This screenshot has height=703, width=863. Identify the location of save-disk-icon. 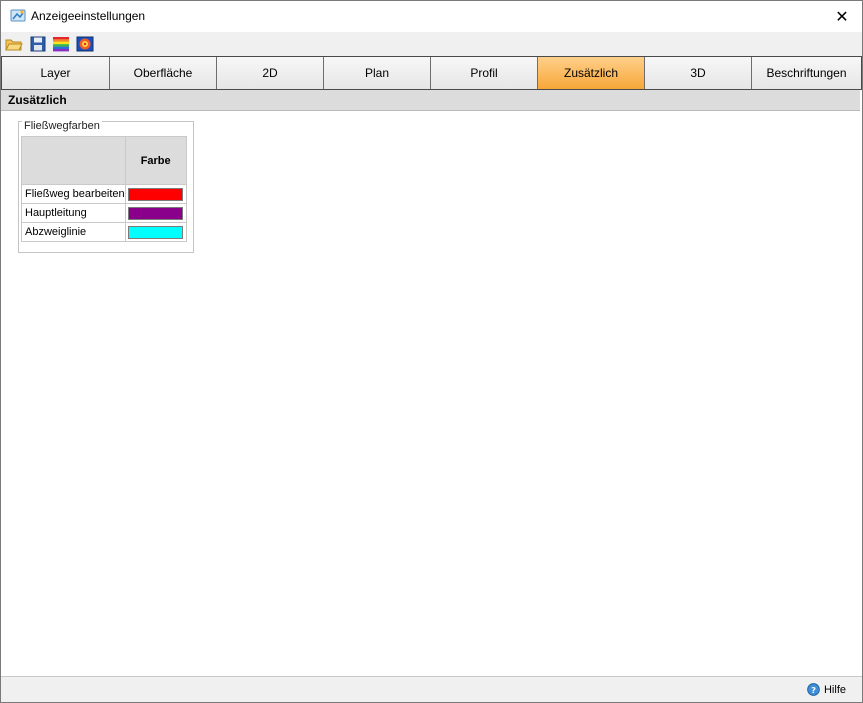
(38, 44).